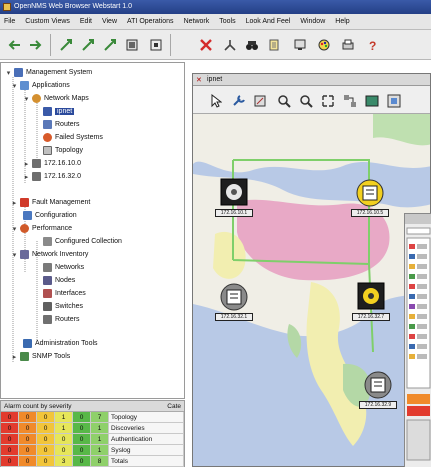 This screenshot has height=467, width=431. I want to click on tree-item-interfaces: Interfaces, so click(64, 293).